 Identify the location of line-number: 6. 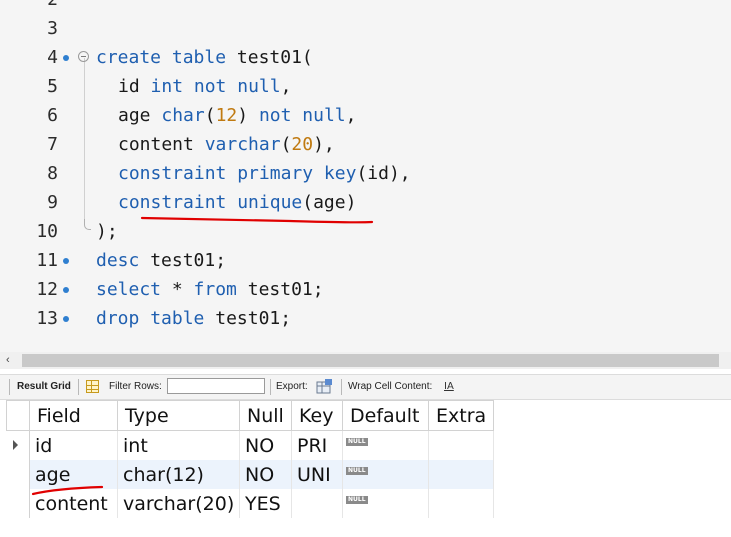
(52, 115).